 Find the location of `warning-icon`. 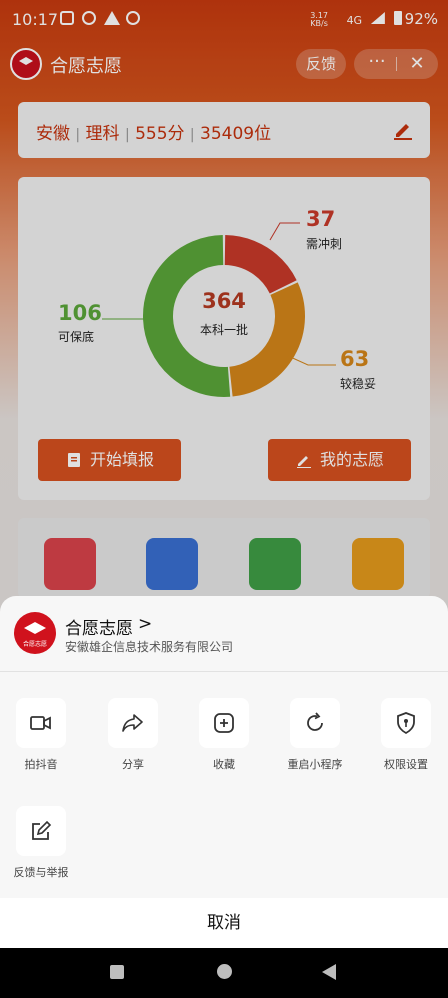

warning-icon is located at coordinates (112, 18).